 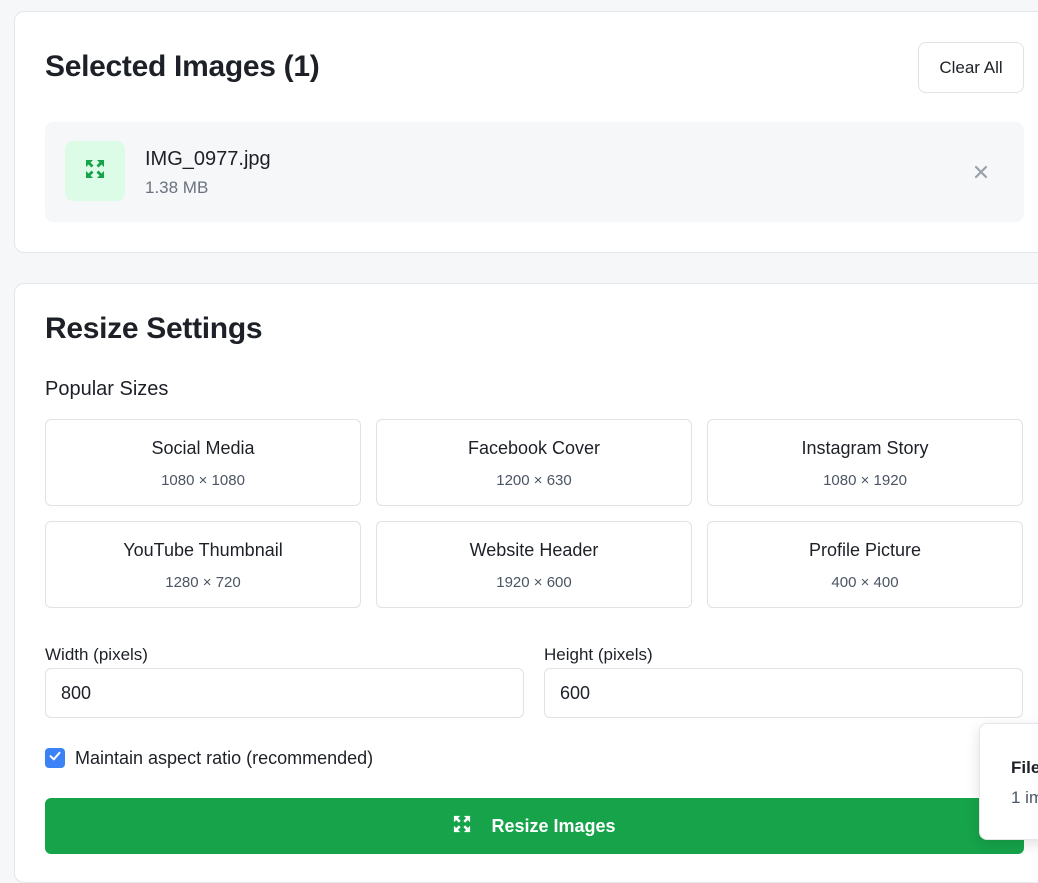 I want to click on file-size: 1.38 MB, so click(x=177, y=187).